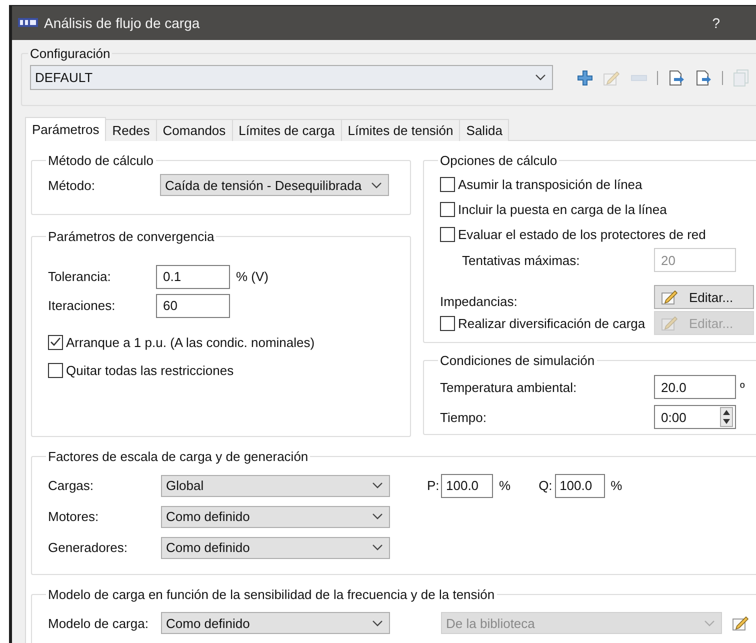 This screenshot has width=756, height=643. What do you see at coordinates (190, 342) in the screenshot?
I see `checkbox-label: Arranque a 1 p.u. (A las condic. nominales)` at bounding box center [190, 342].